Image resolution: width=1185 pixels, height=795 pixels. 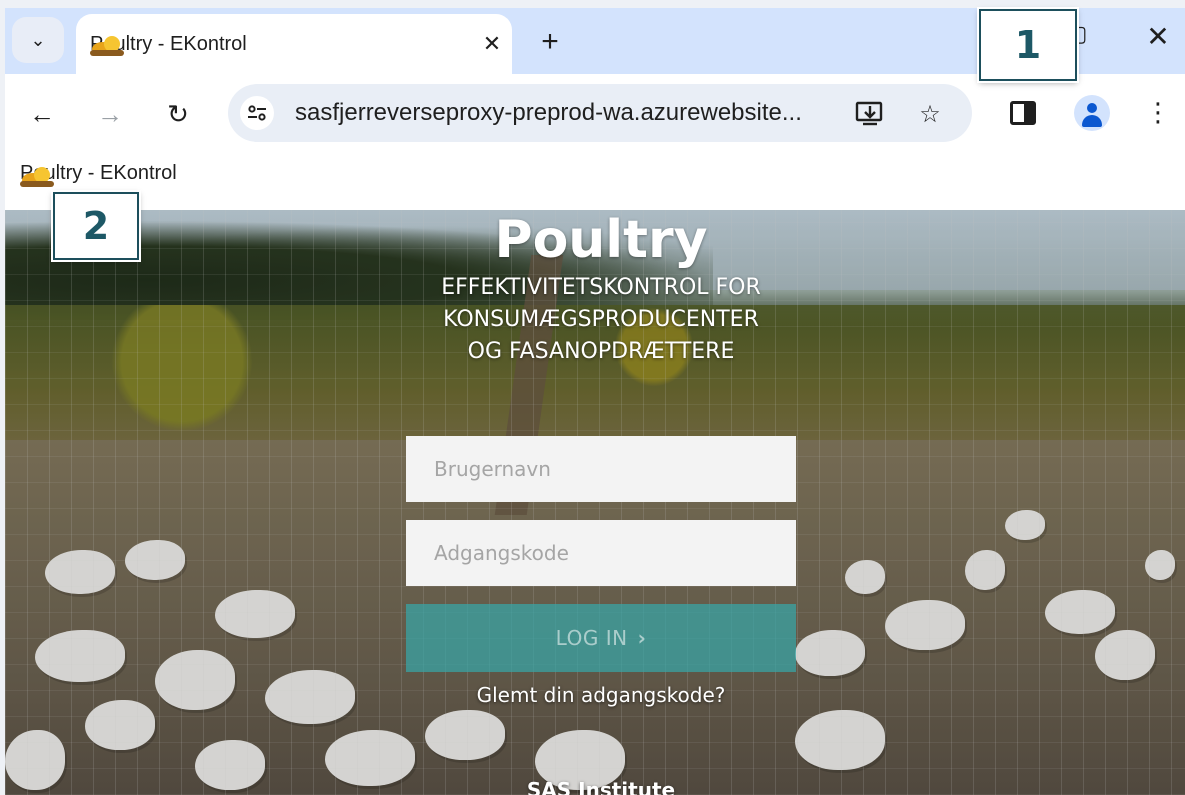 I want to click on chevron-right-icon: ›, so click(x=642, y=638).